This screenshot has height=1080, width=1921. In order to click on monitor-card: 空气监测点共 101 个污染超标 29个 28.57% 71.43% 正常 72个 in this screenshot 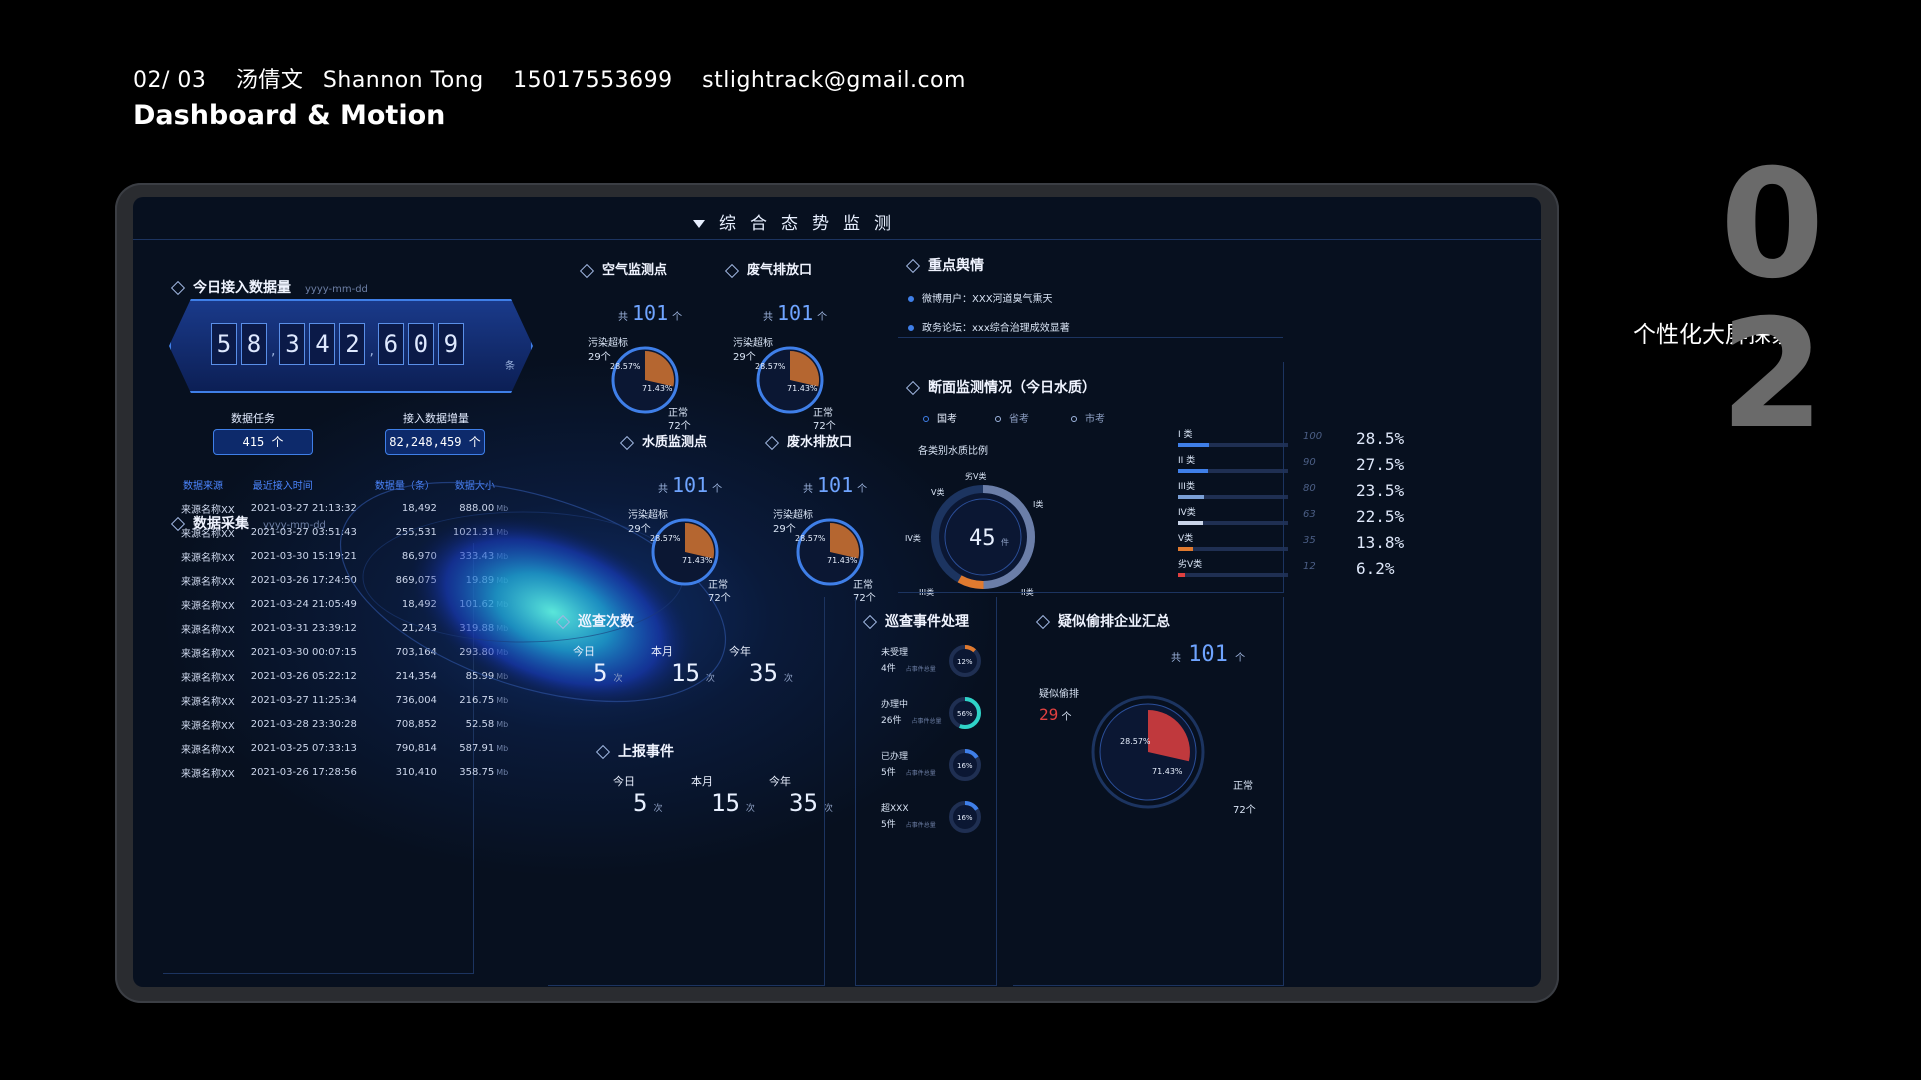, I will do `click(653, 344)`.